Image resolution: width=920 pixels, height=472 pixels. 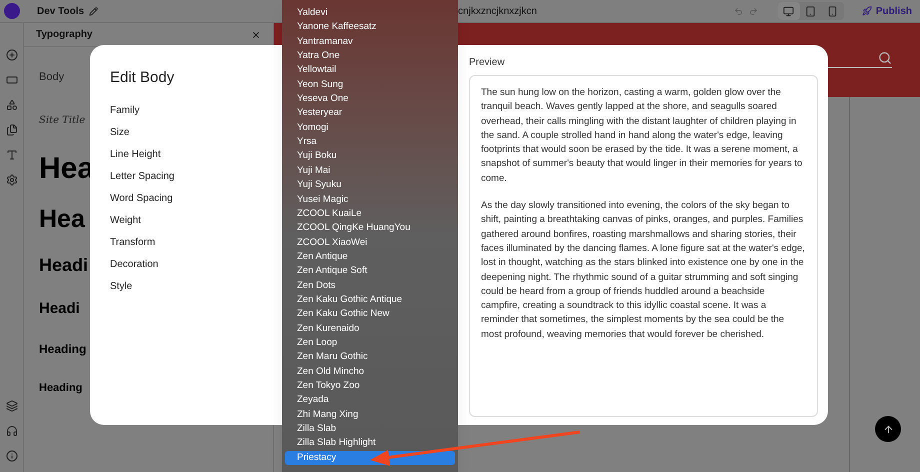 What do you see at coordinates (12, 55) in the screenshot?
I see `add-icon` at bounding box center [12, 55].